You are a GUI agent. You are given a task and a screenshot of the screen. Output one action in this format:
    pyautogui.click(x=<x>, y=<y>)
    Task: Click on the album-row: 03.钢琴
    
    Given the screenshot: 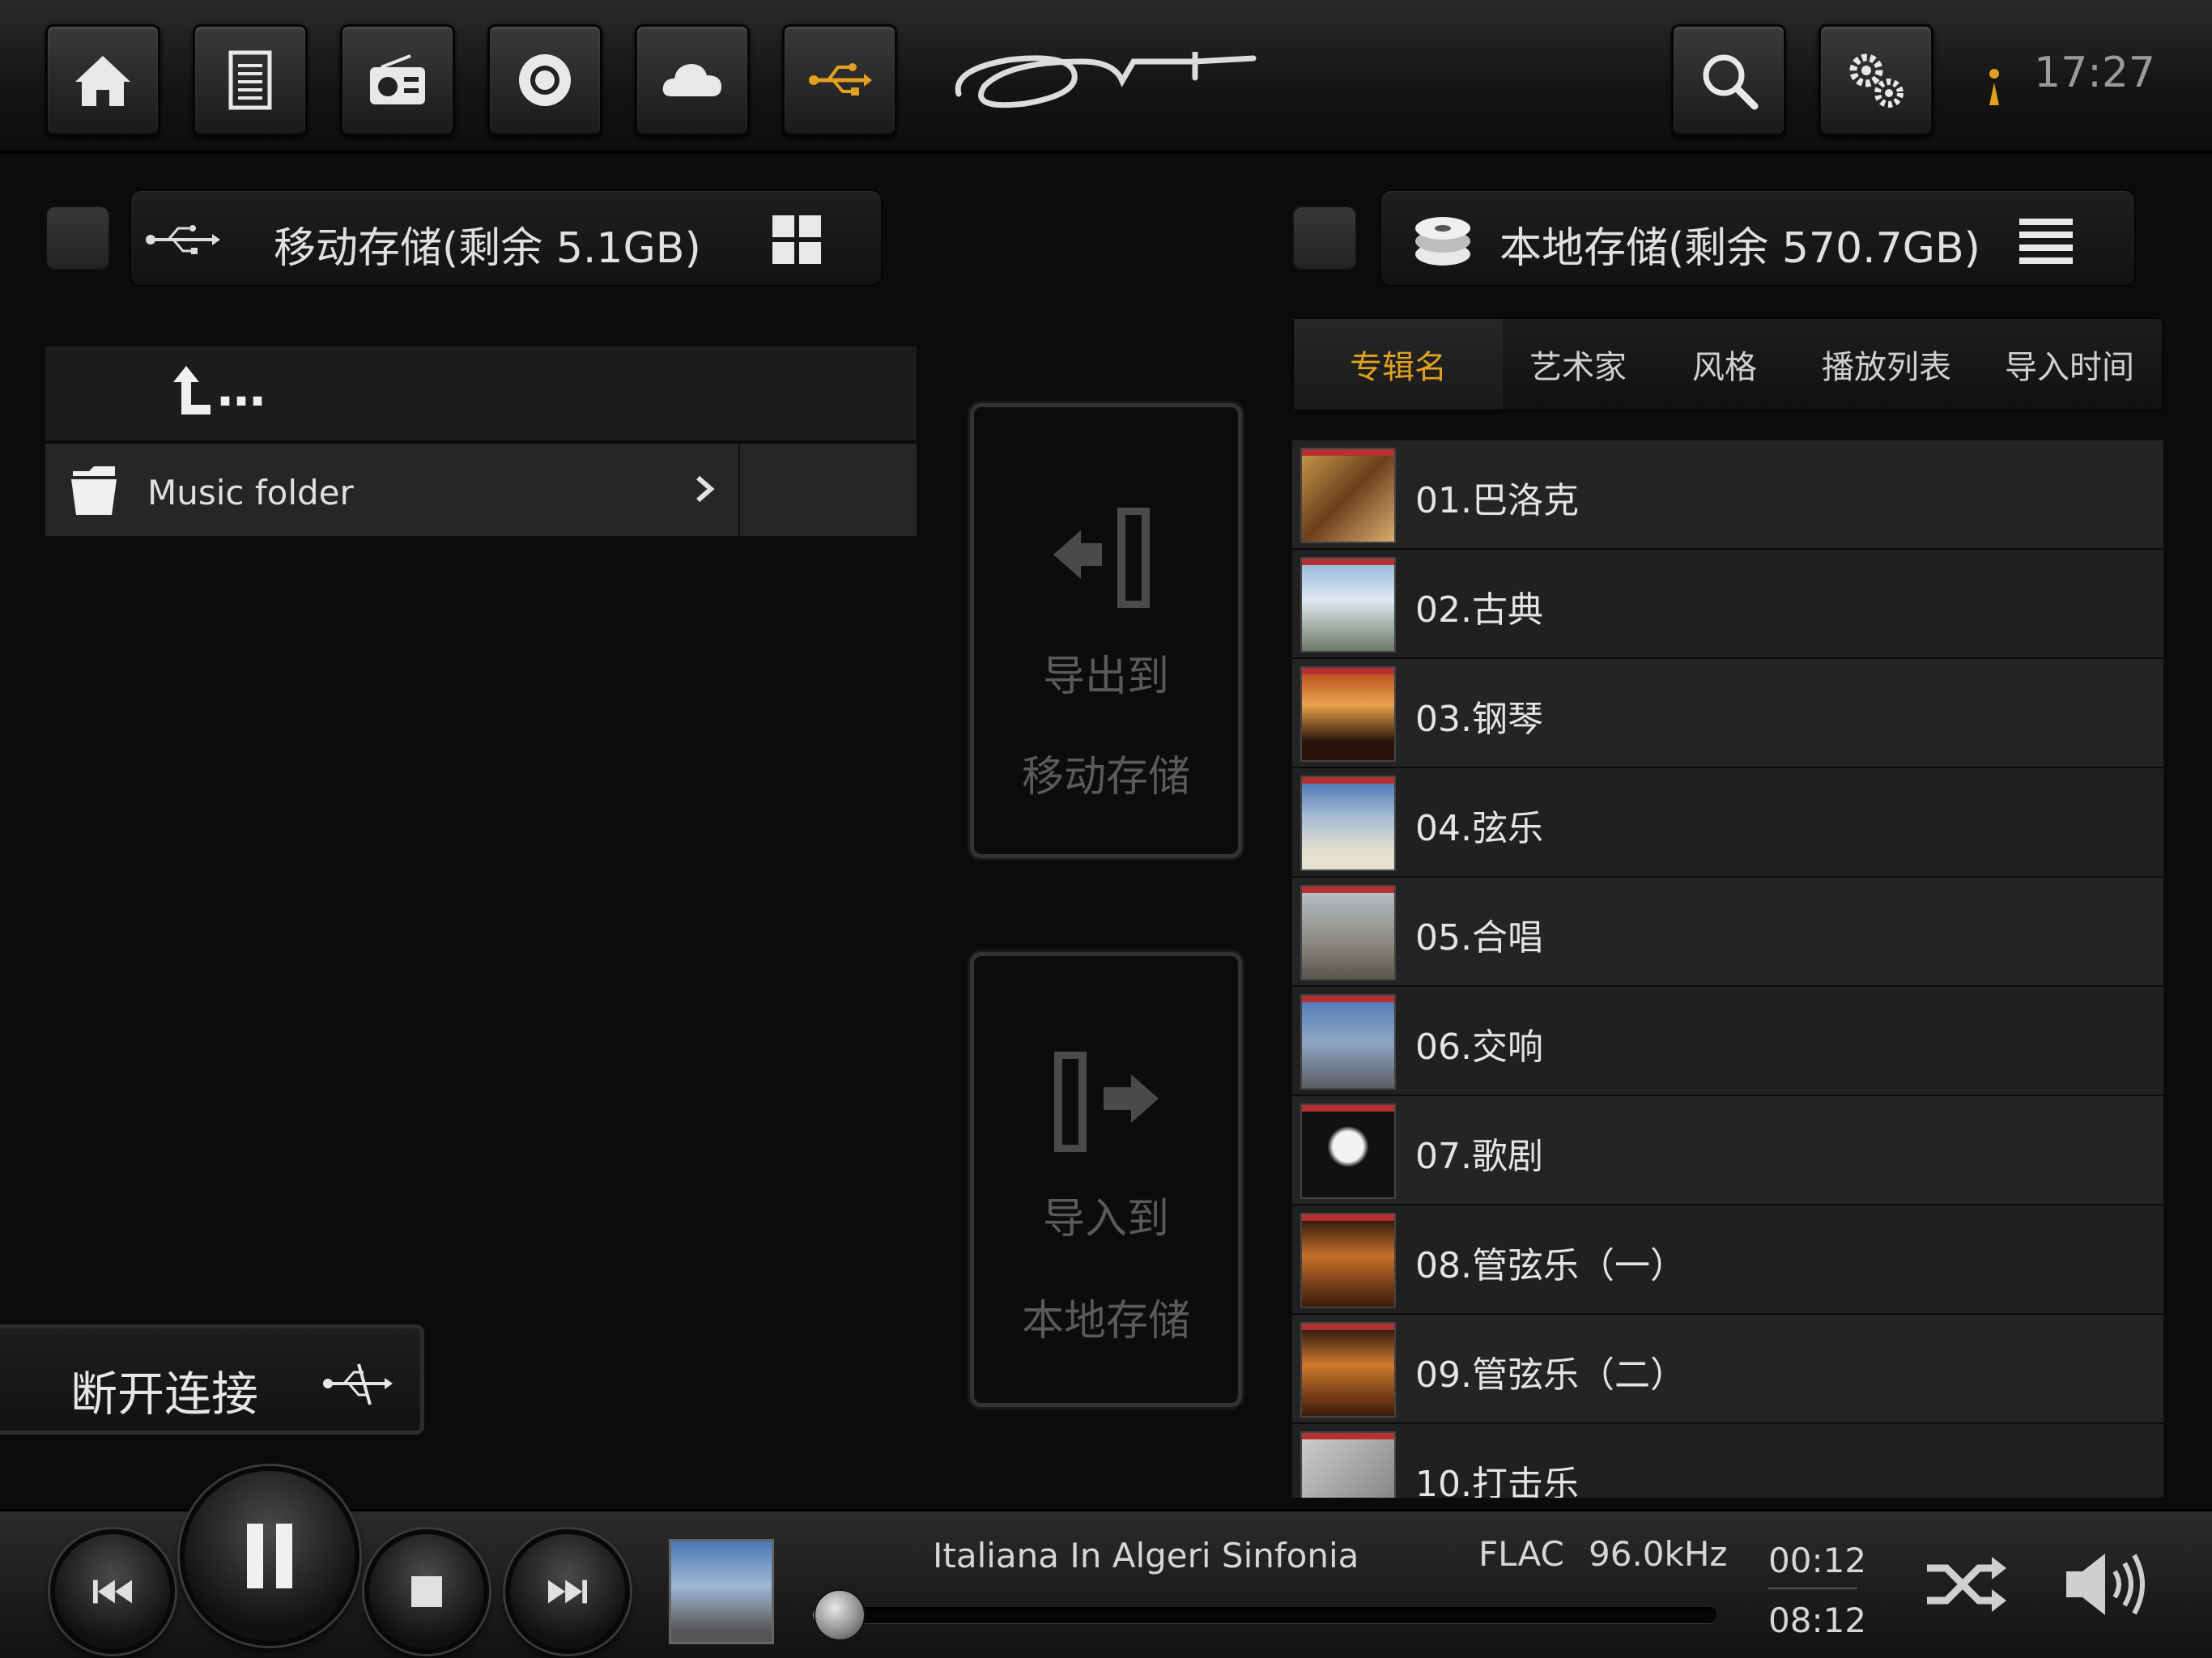 What is the action you would take?
    pyautogui.click(x=1728, y=713)
    